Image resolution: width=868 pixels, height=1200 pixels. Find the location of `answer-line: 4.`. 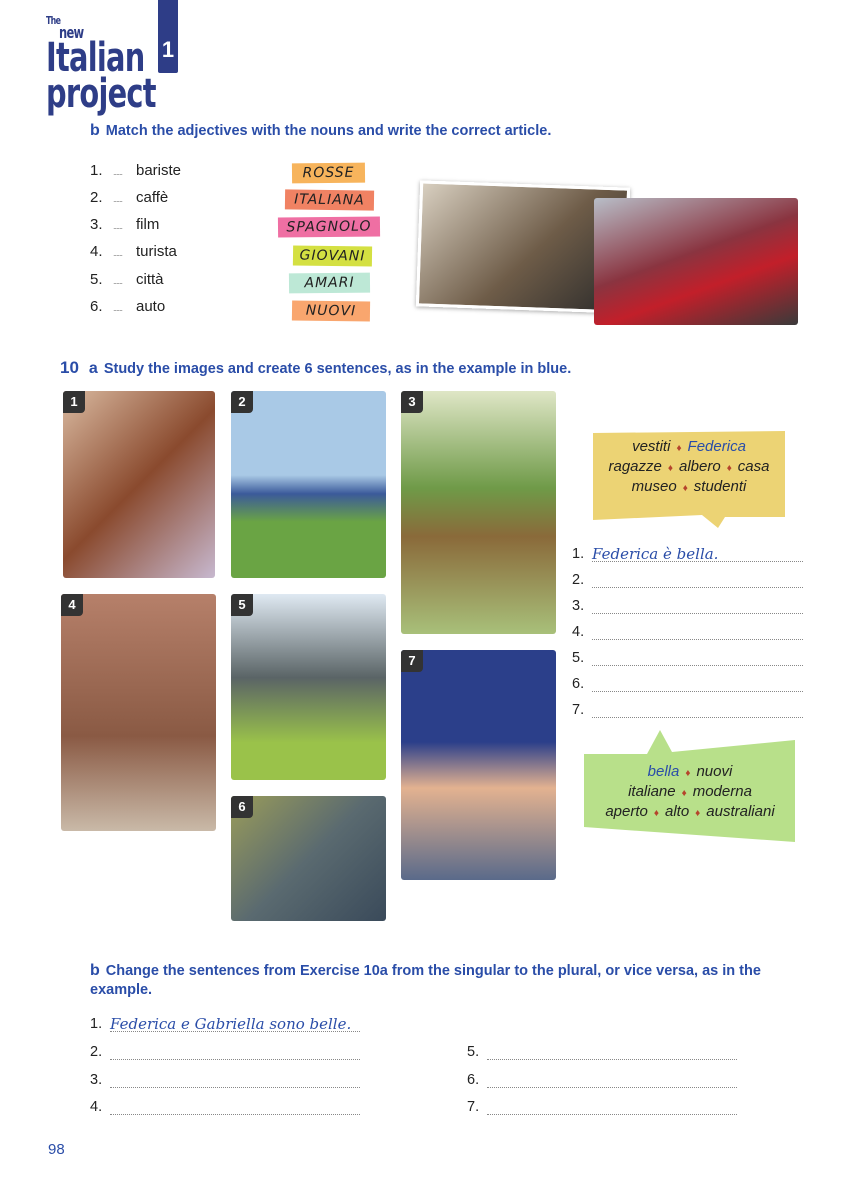

answer-line: 4. is located at coordinates (225, 1107).